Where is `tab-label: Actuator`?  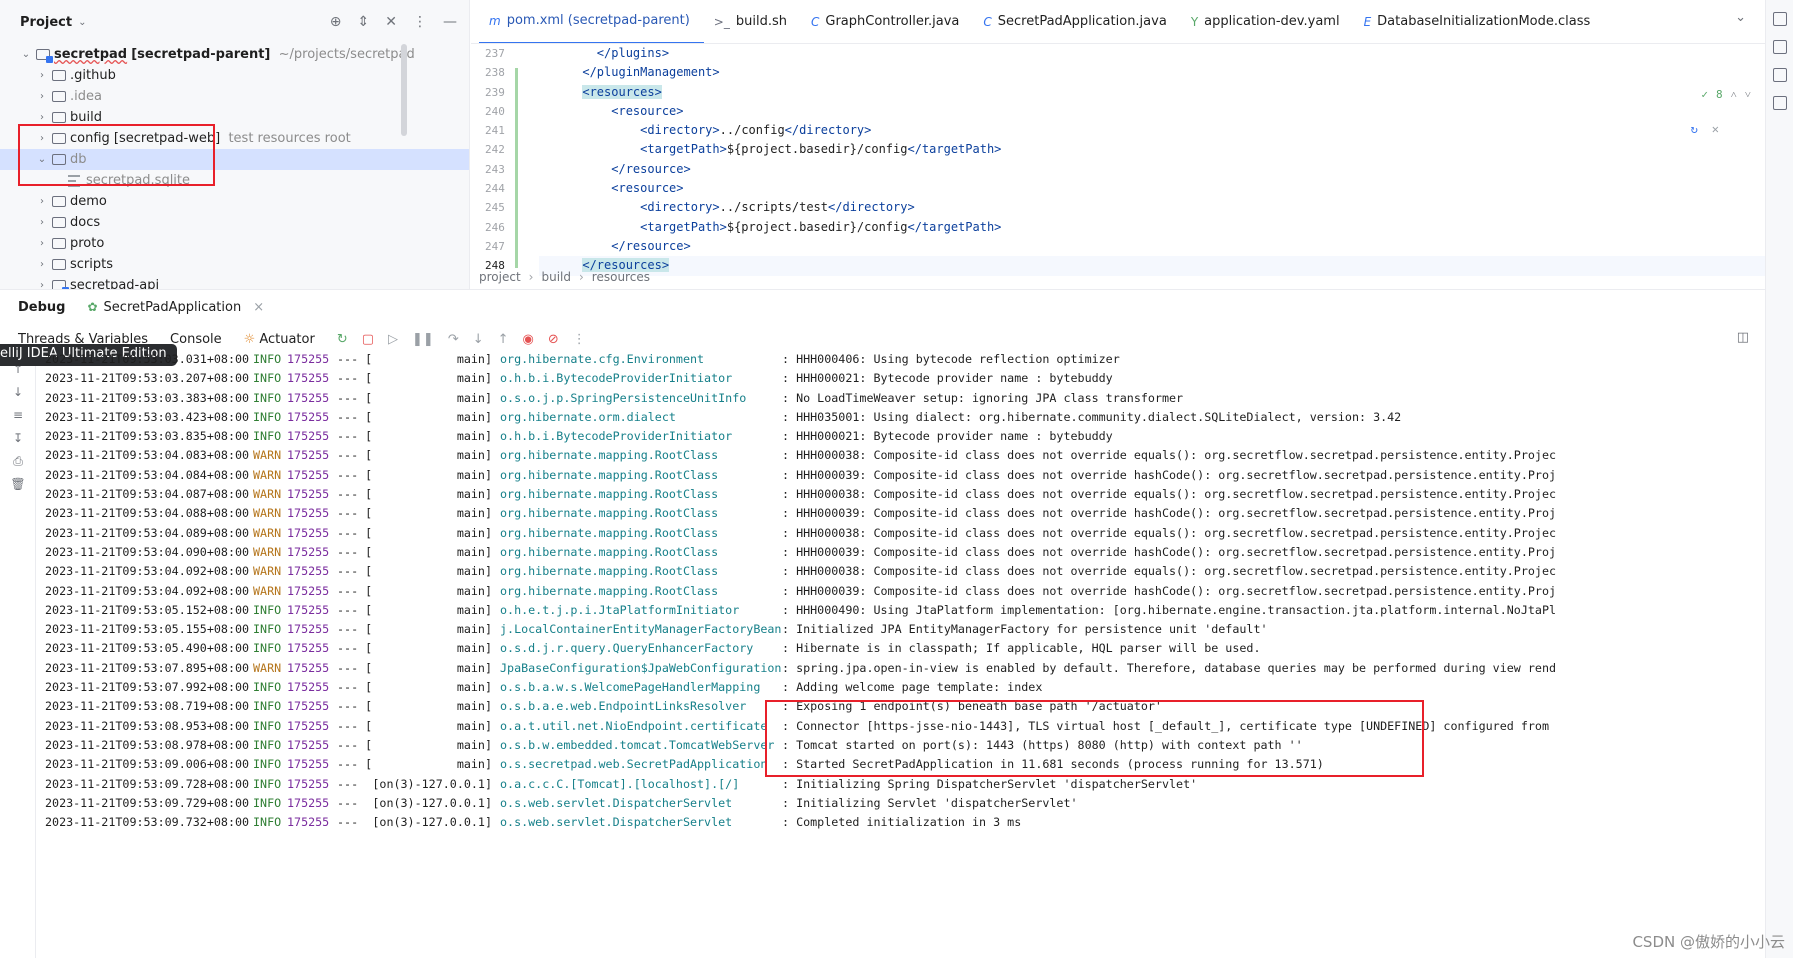
tab-label: Actuator is located at coordinates (287, 339).